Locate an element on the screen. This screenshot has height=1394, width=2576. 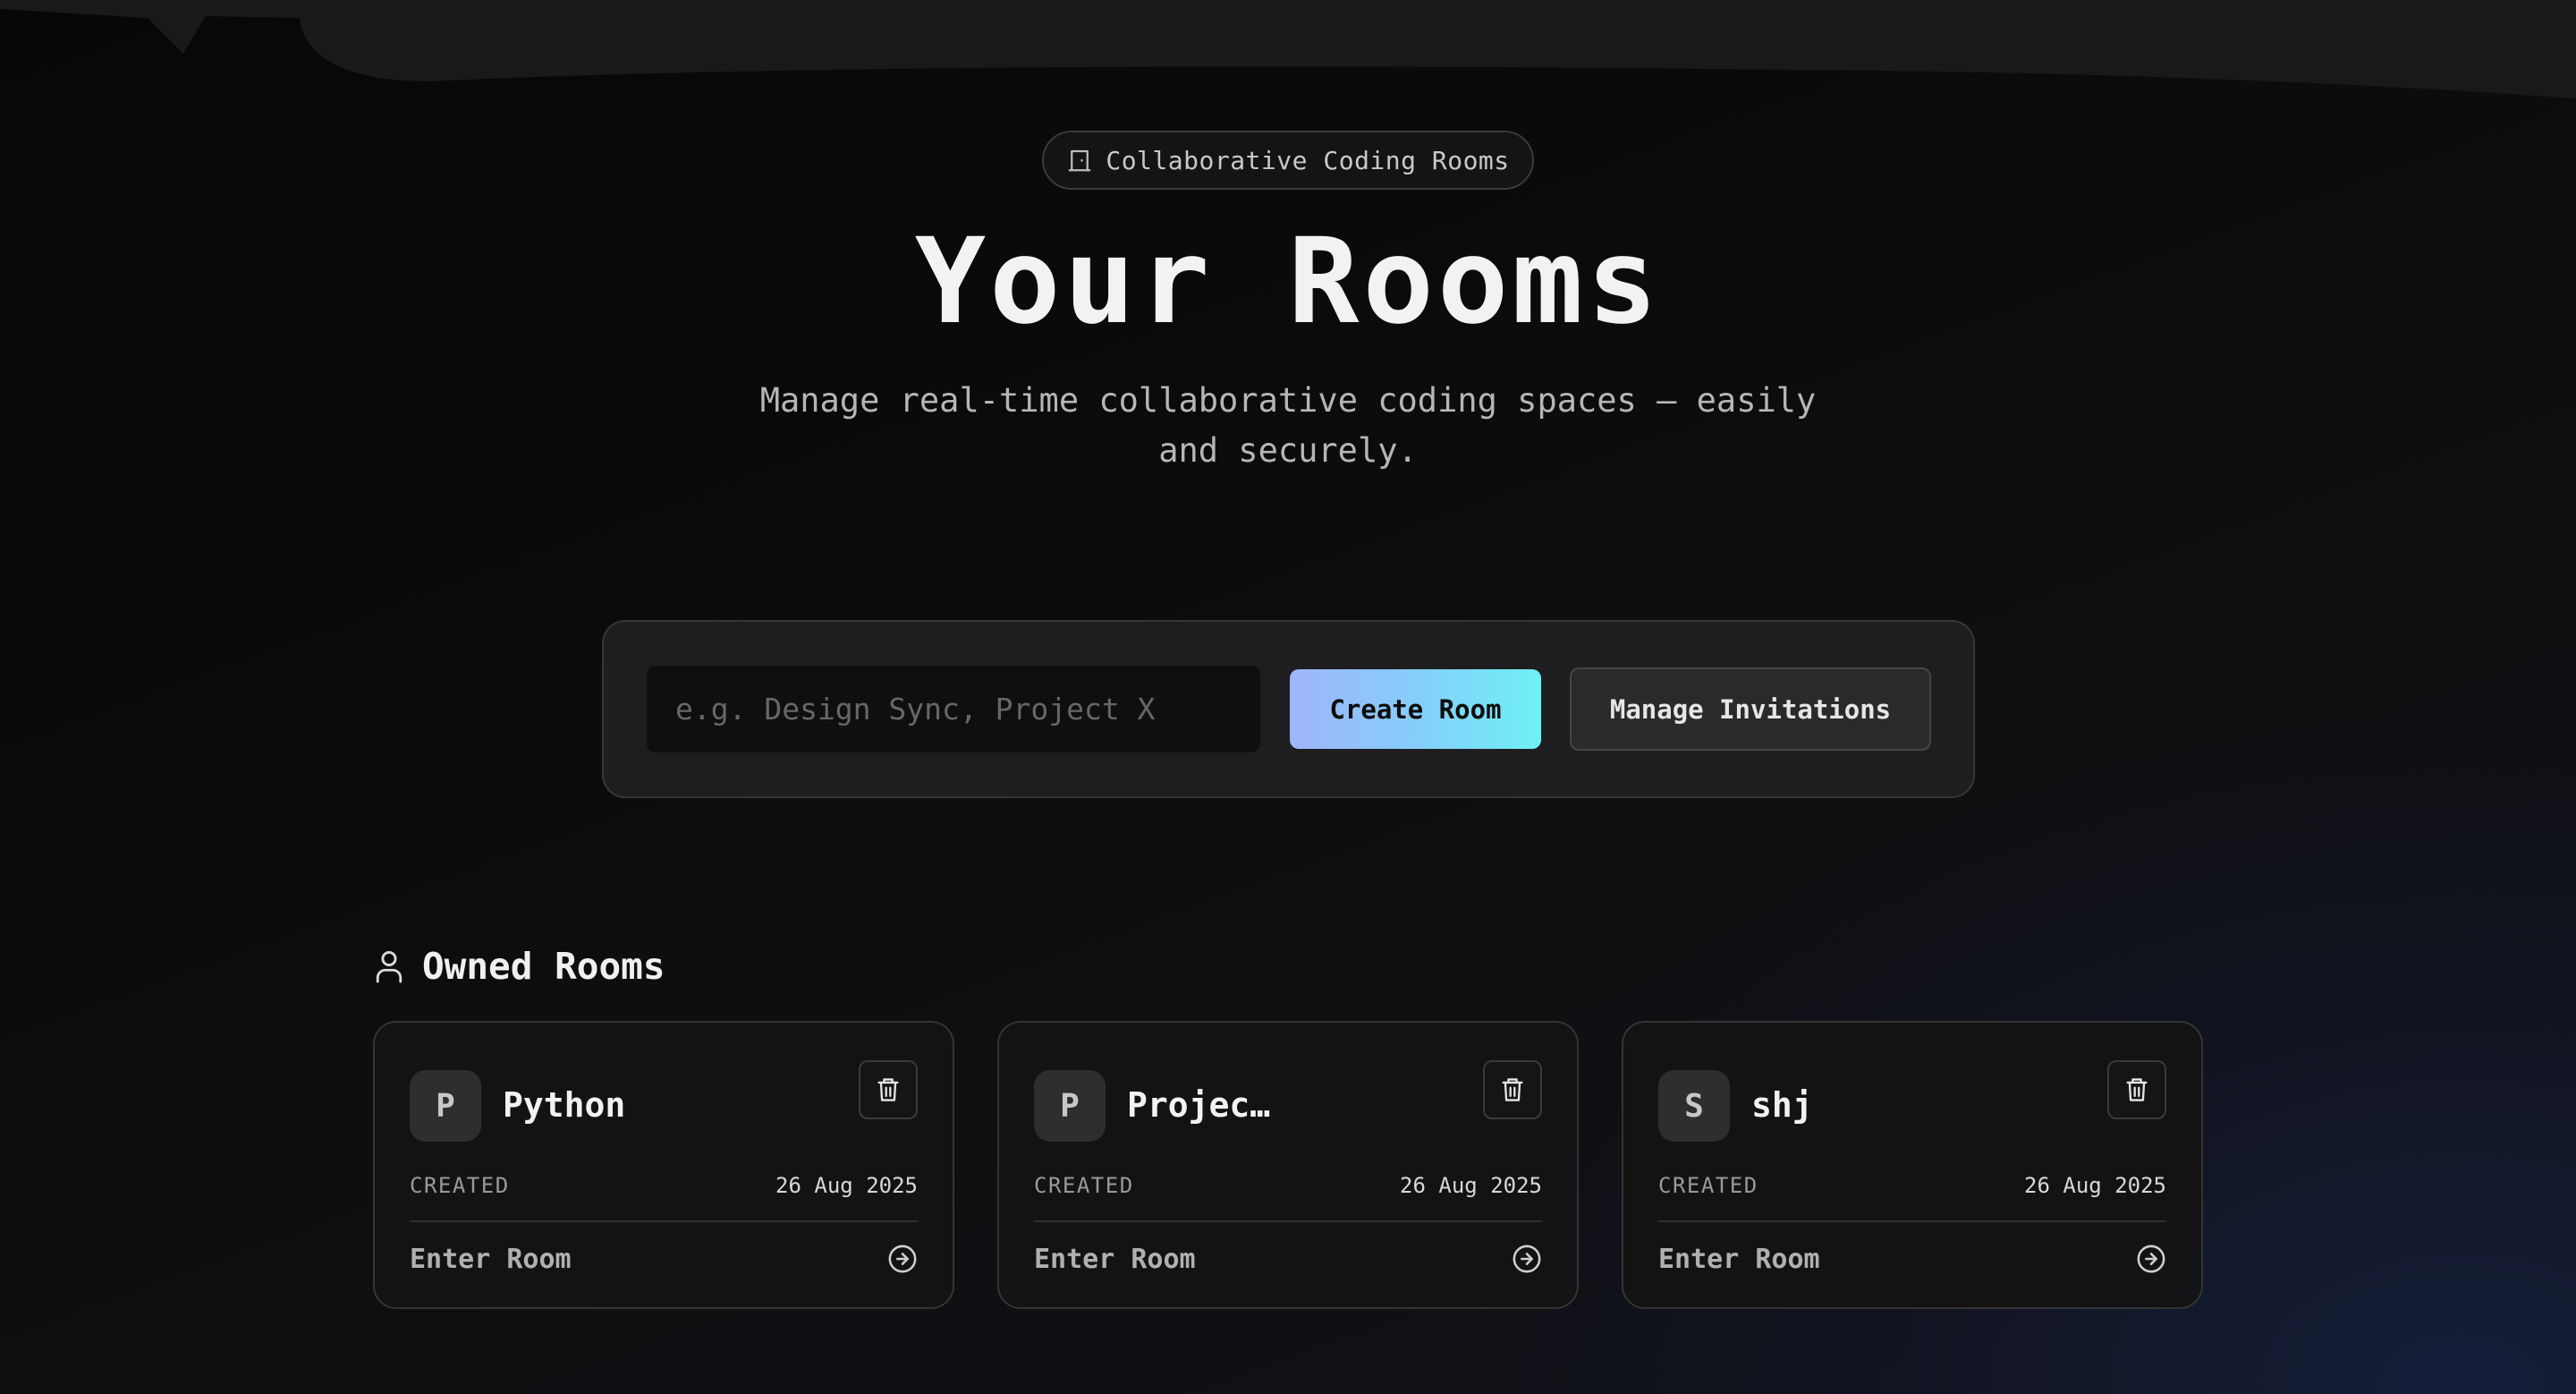
create-room-button: Create Room is located at coordinates (1415, 709).